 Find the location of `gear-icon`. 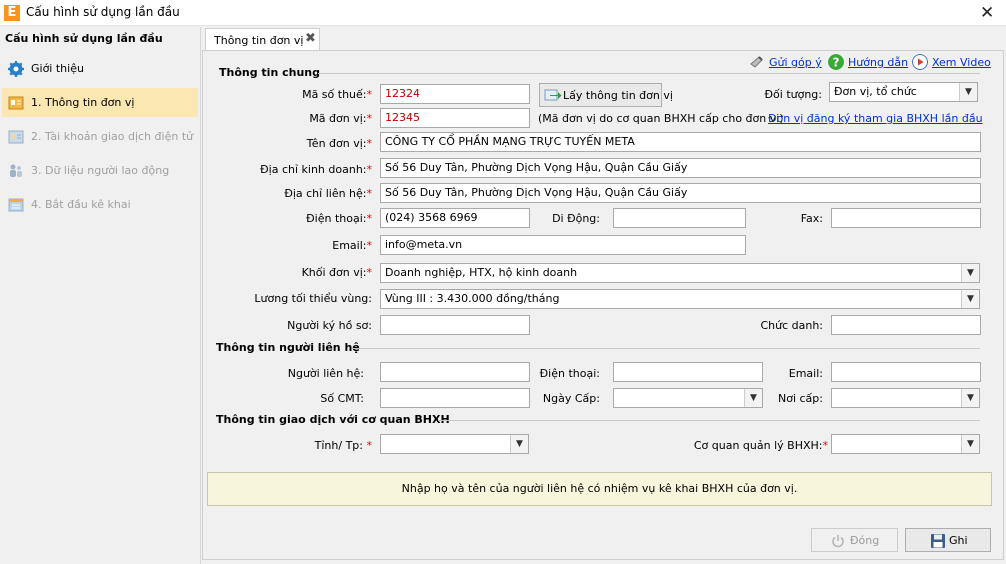

gear-icon is located at coordinates (16, 69).